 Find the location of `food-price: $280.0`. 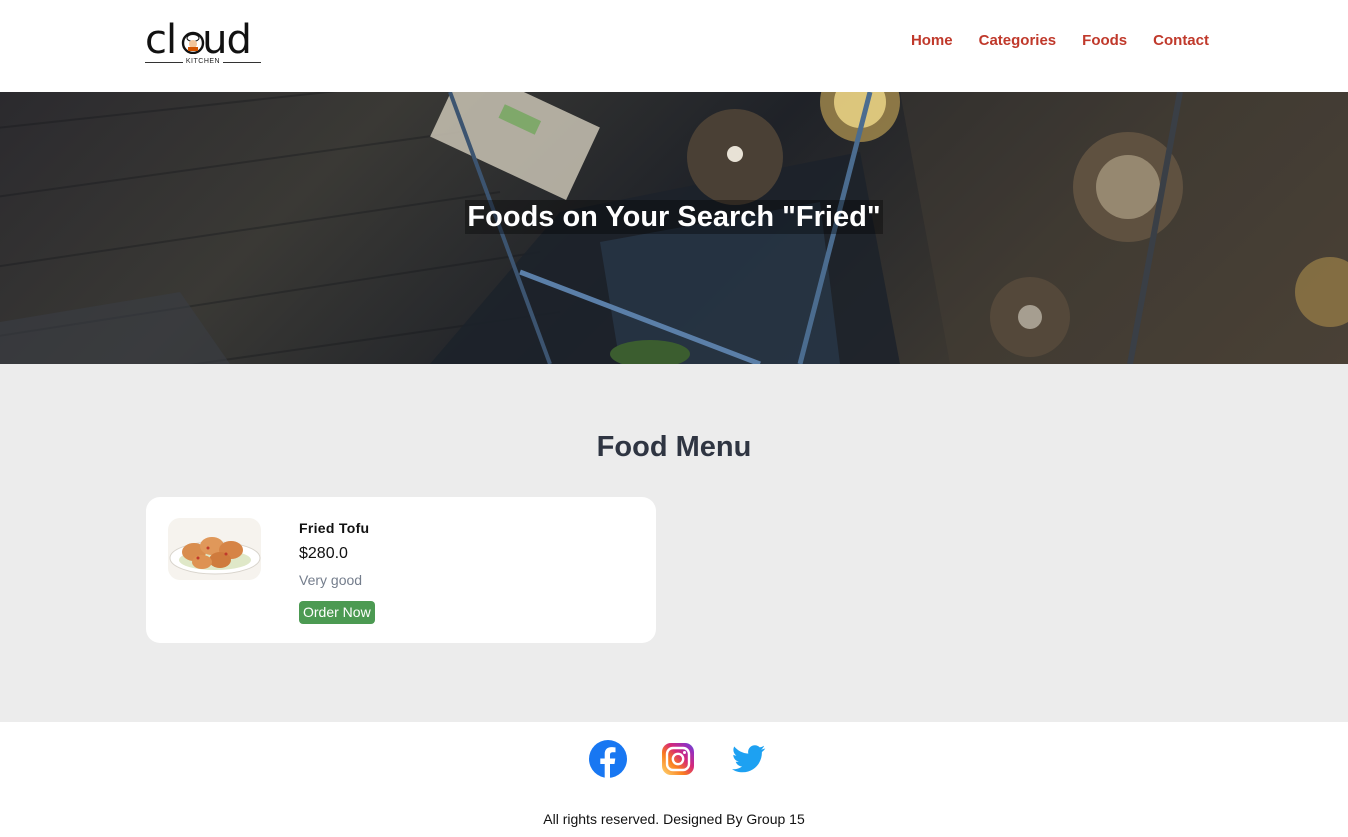

food-price: $280.0 is located at coordinates (323, 553).